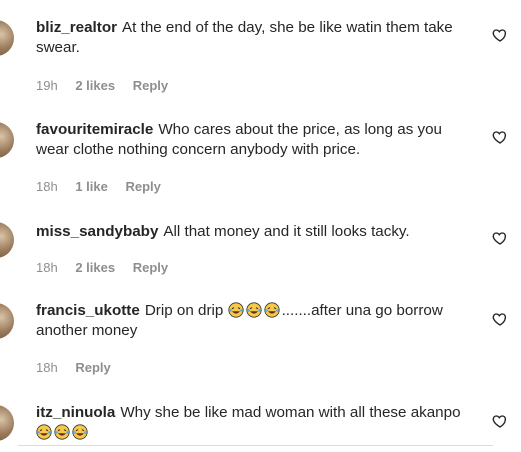  I want to click on comment-body: All that money and it still looks tacky., so click(286, 231).